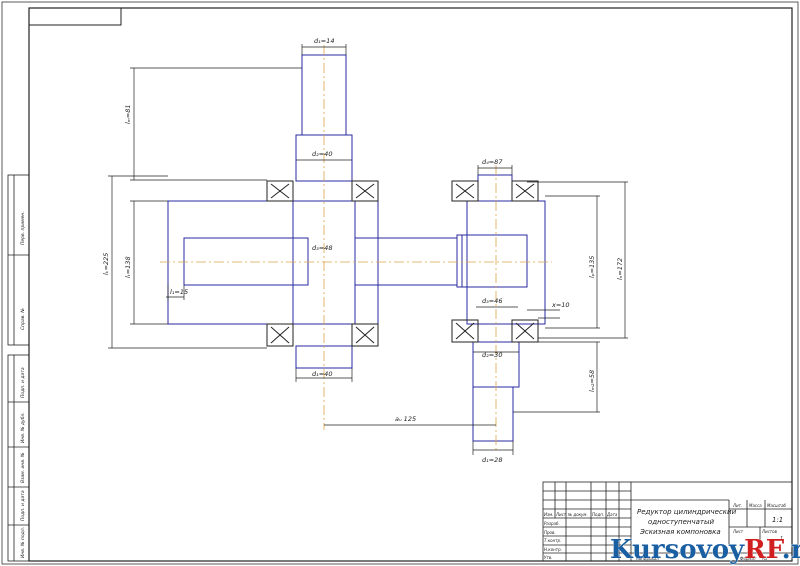 Image resolution: width=800 pixels, height=566 pixels. Describe the element at coordinates (492, 355) in the screenshot. I see `dim-d2-right: d₂=30` at that location.